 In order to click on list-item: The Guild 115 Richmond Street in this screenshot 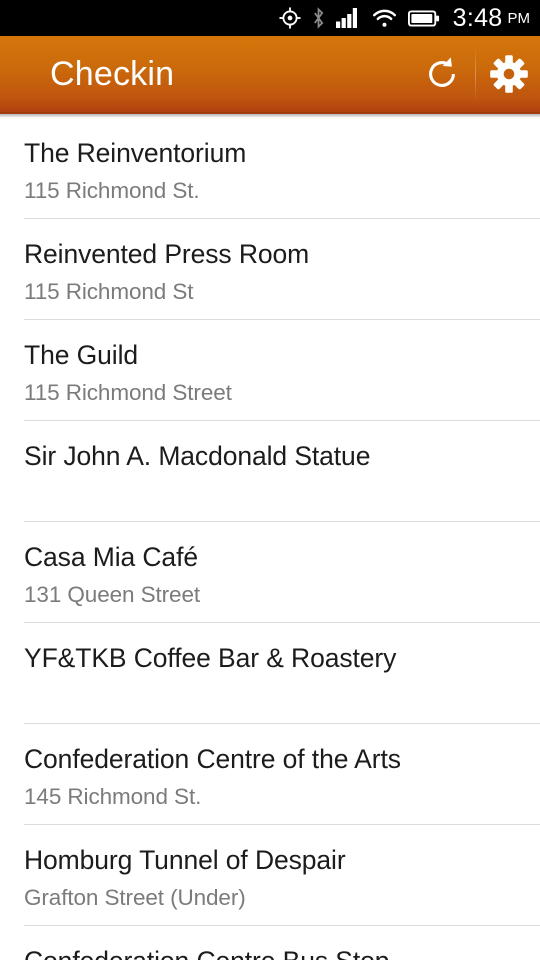, I will do `click(270, 370)`.